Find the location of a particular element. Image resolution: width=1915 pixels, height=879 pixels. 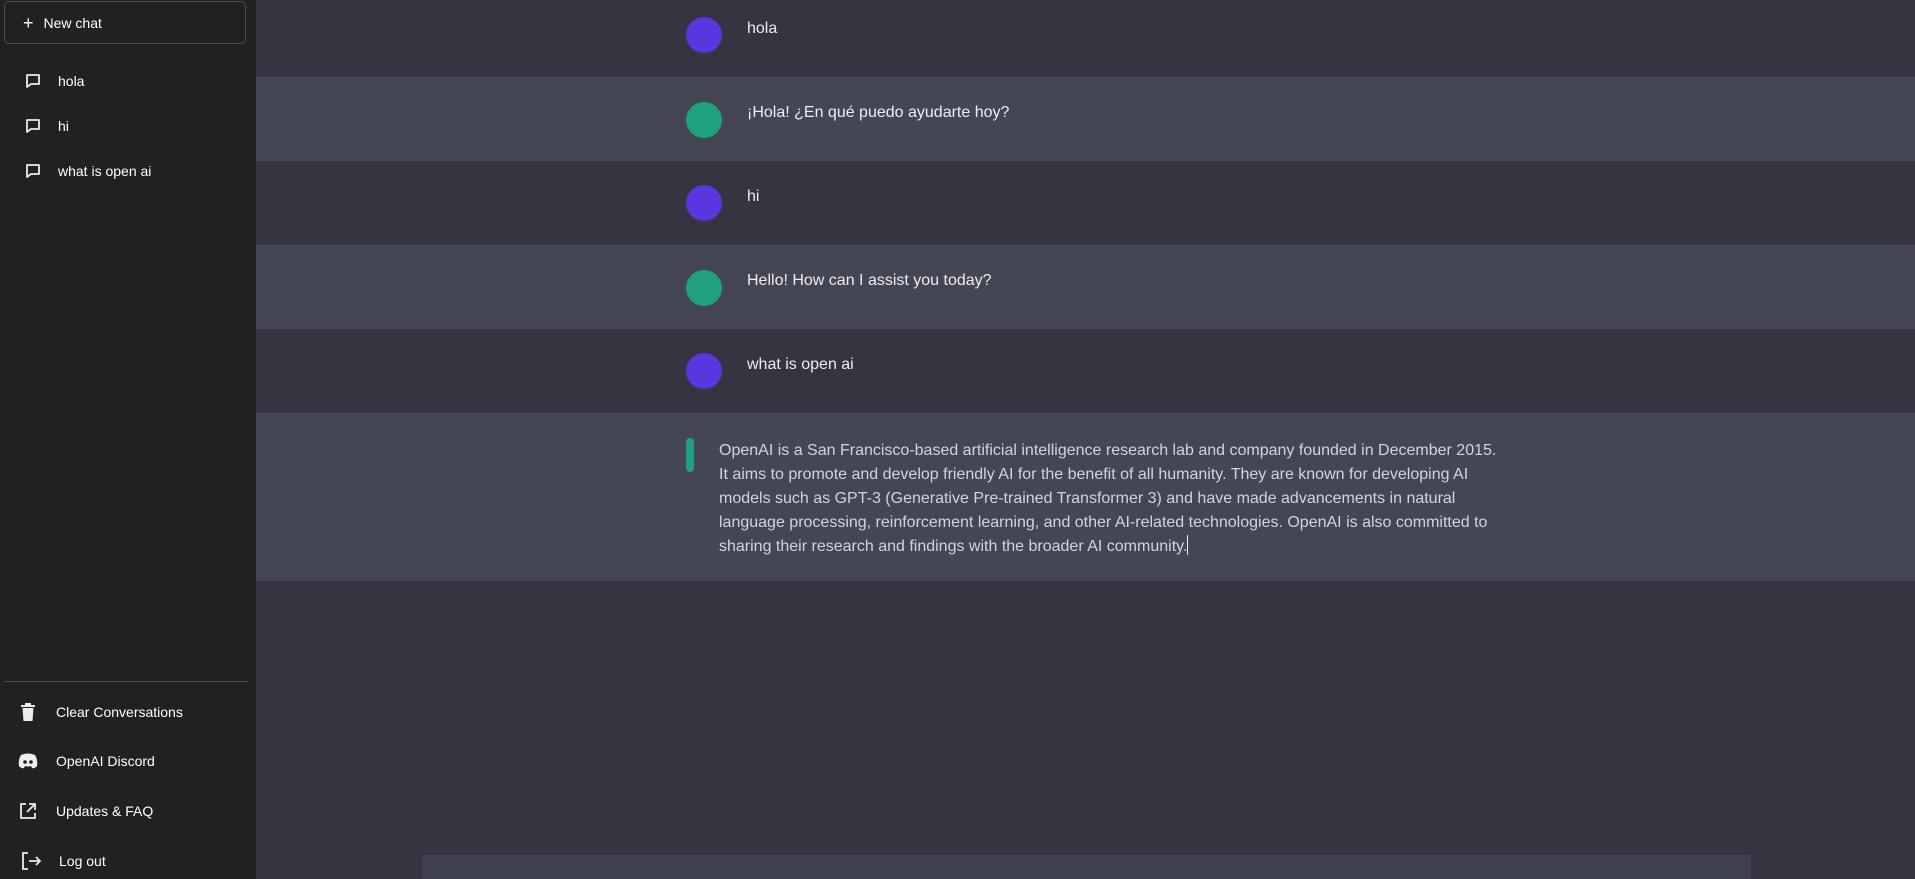

discord-icon is located at coordinates (28, 761).